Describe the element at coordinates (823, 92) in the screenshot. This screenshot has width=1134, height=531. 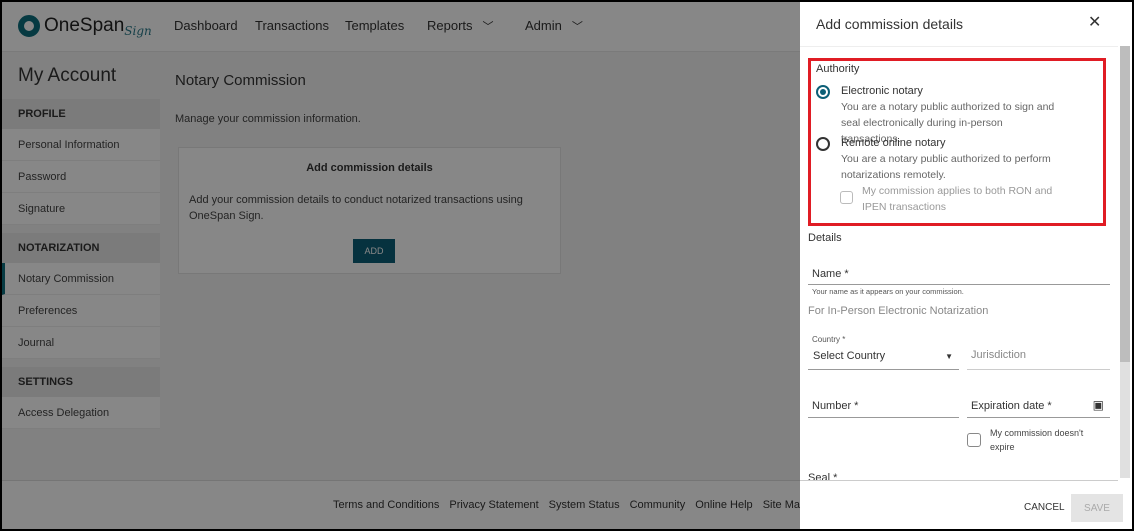
I see `radio-electronic-notary` at that location.